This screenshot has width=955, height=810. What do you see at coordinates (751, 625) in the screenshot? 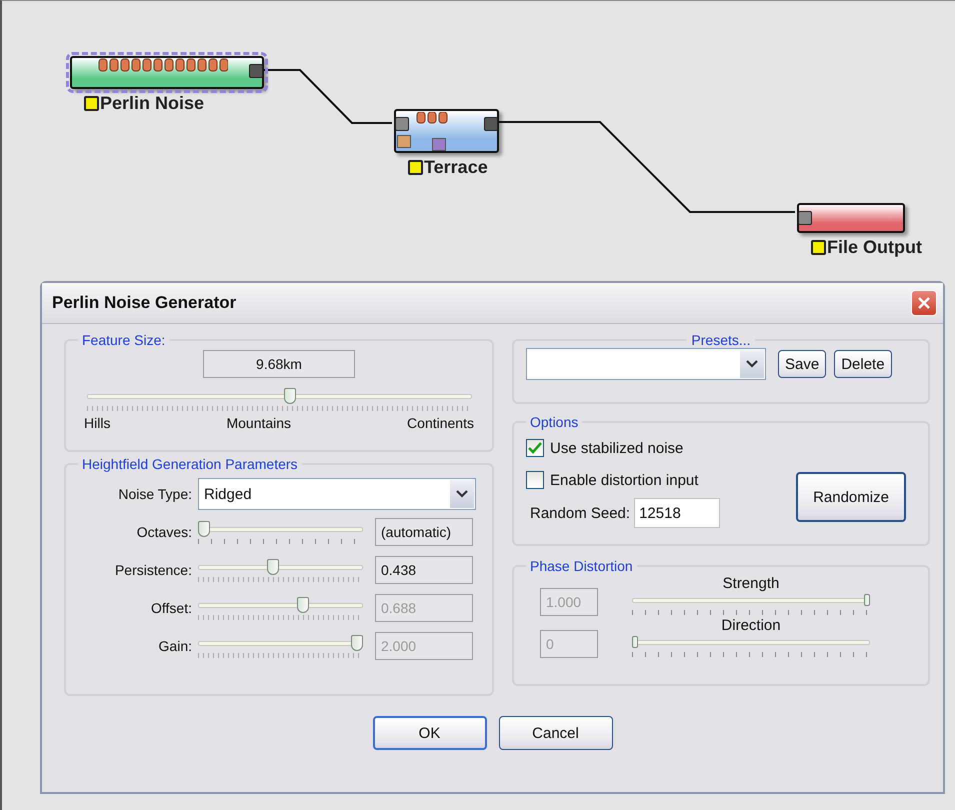
I see `slider-label: Direction` at bounding box center [751, 625].